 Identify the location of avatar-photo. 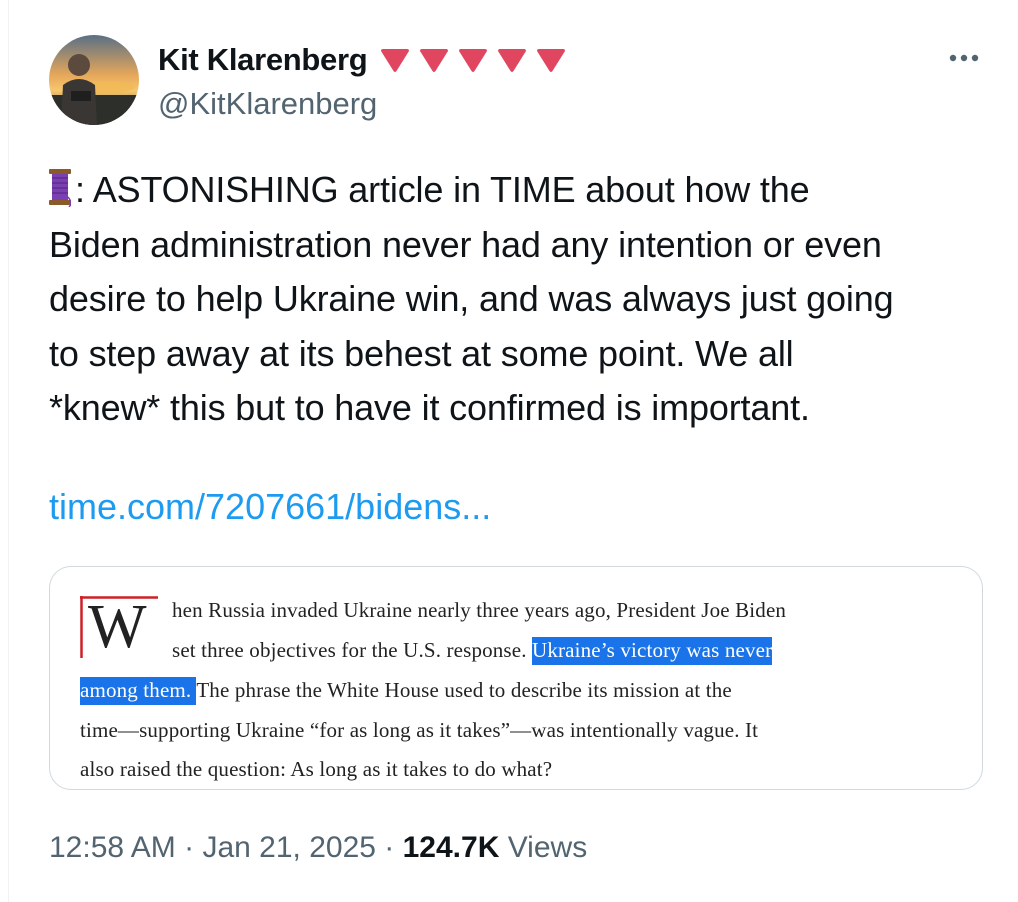
(94, 80).